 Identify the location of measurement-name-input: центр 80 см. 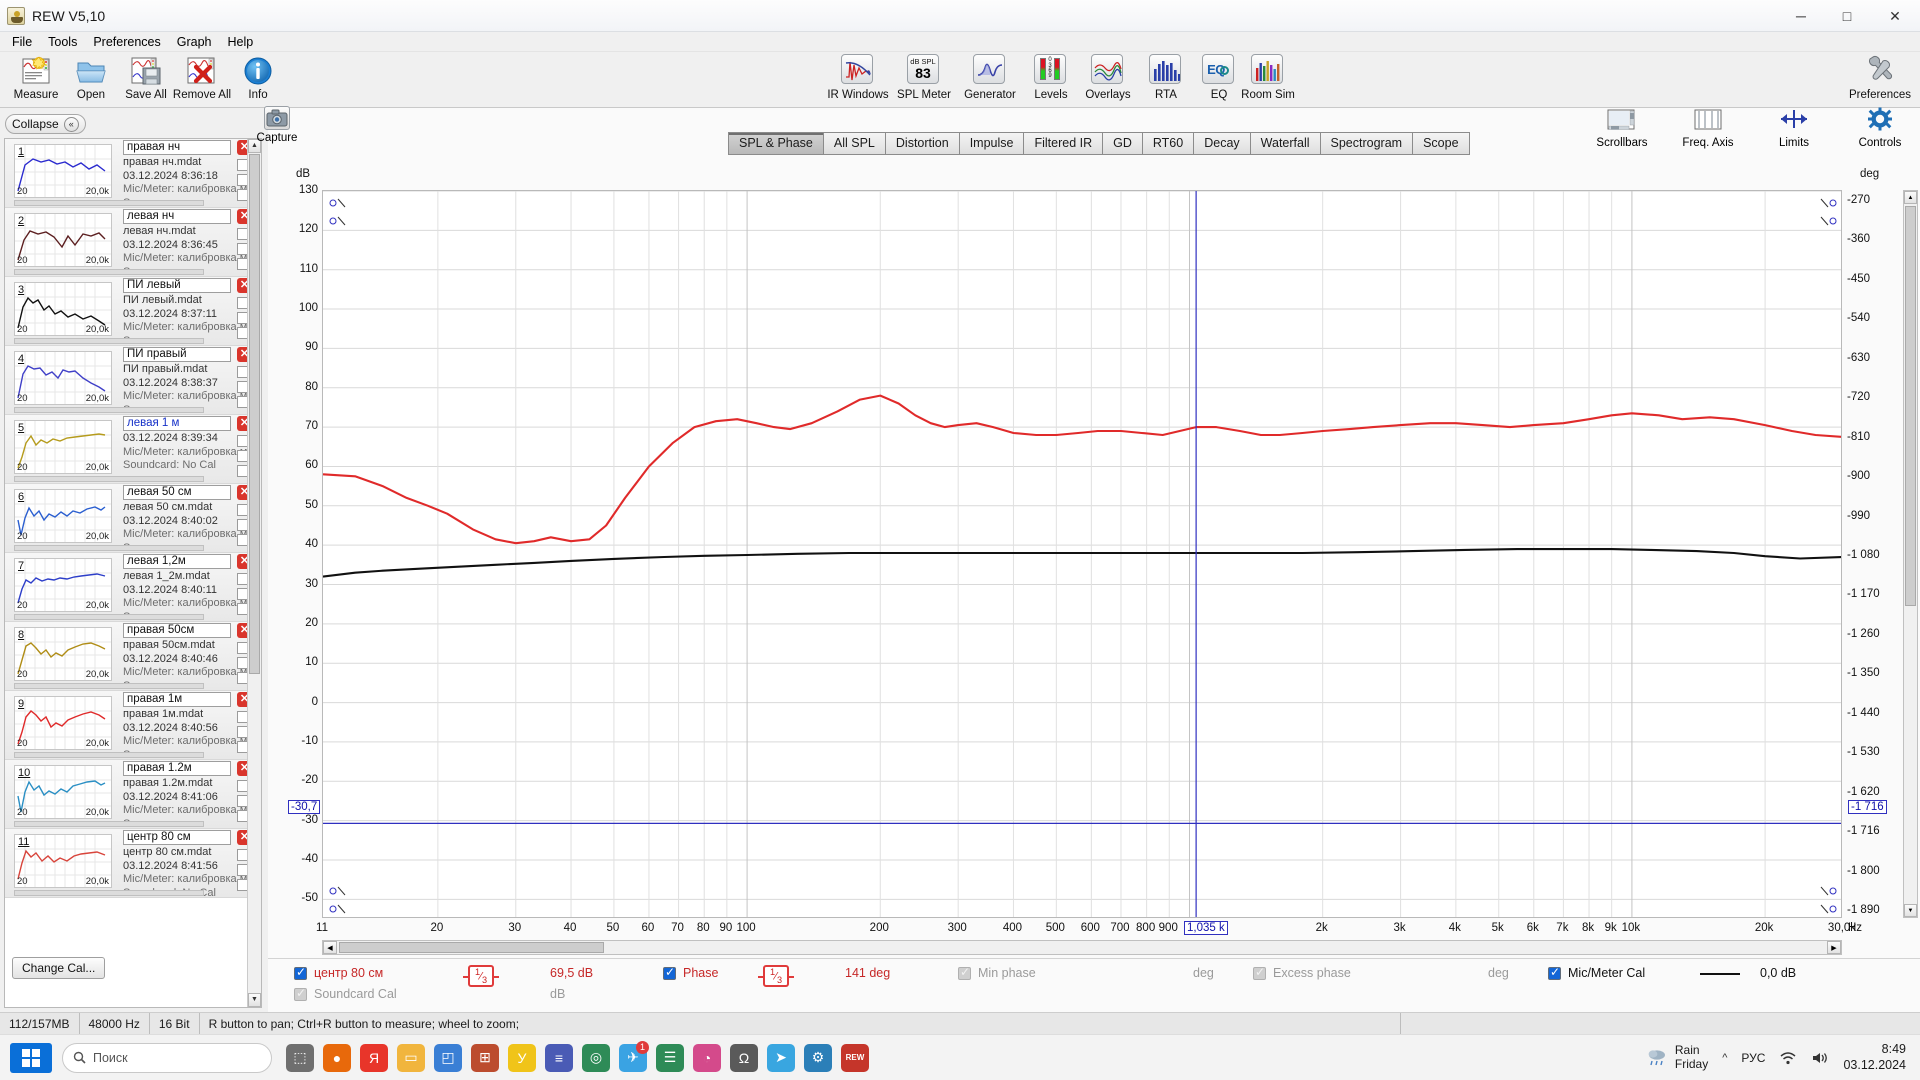
(177, 837).